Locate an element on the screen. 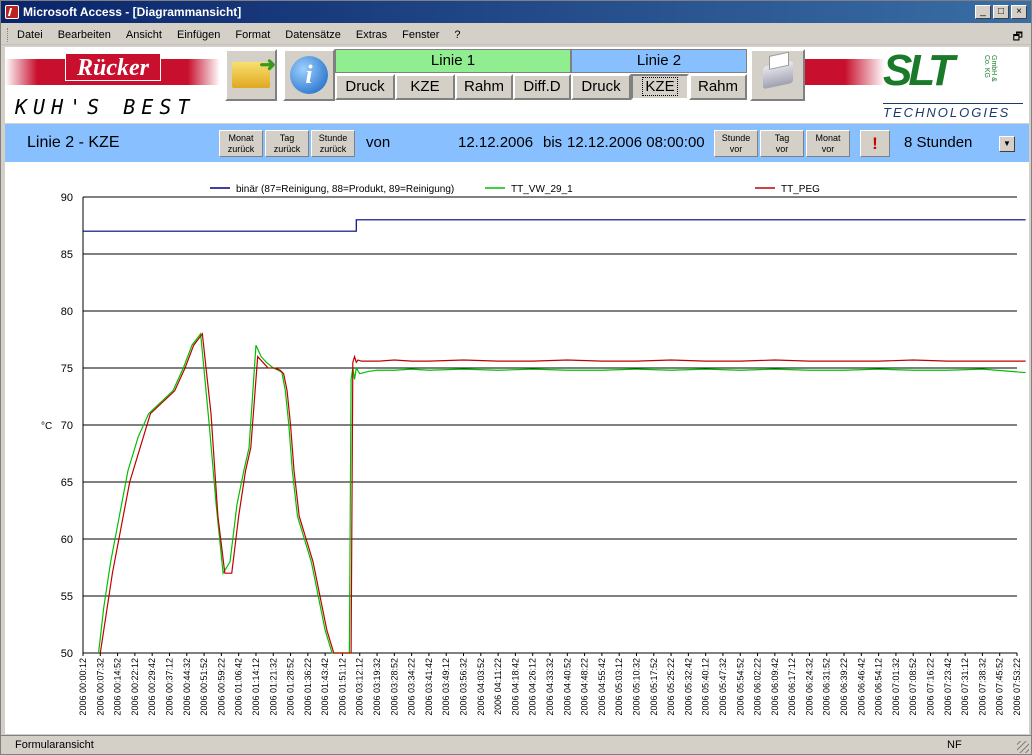 This screenshot has width=1032, height=755. x-tick-label: 2006 01:43:42 is located at coordinates (325, 687).